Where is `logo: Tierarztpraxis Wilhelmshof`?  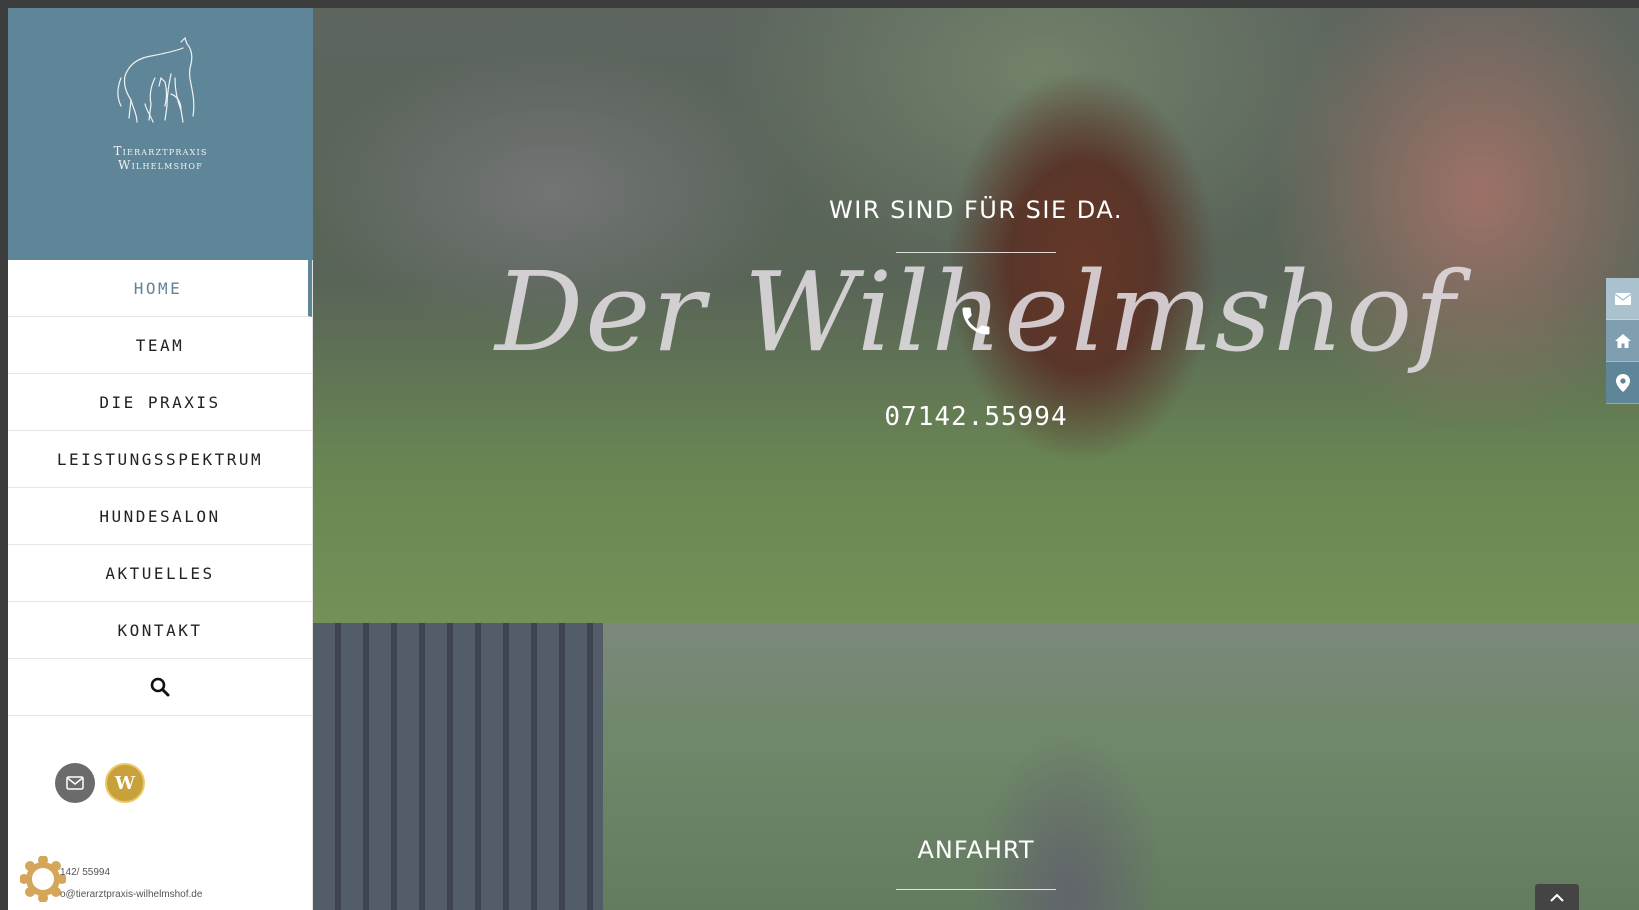
logo: Tierarztpraxis Wilhelmshof is located at coordinates (160, 134).